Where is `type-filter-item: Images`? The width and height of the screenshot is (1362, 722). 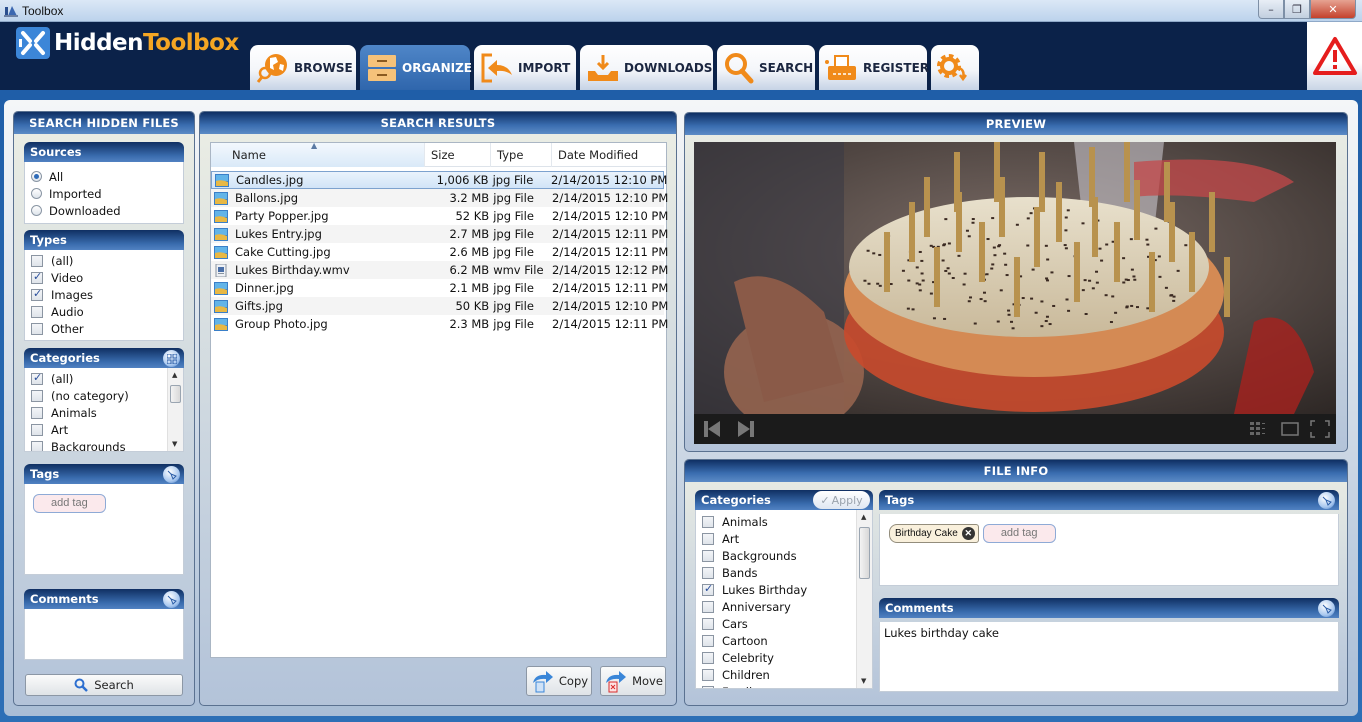
type-filter-item: Images is located at coordinates (104, 294).